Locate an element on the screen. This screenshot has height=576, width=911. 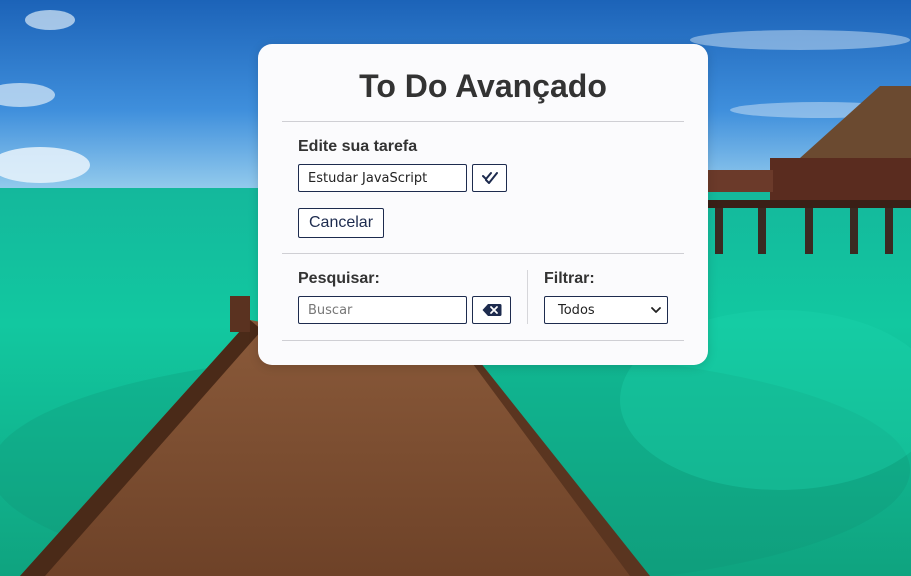
search-input is located at coordinates (382, 310).